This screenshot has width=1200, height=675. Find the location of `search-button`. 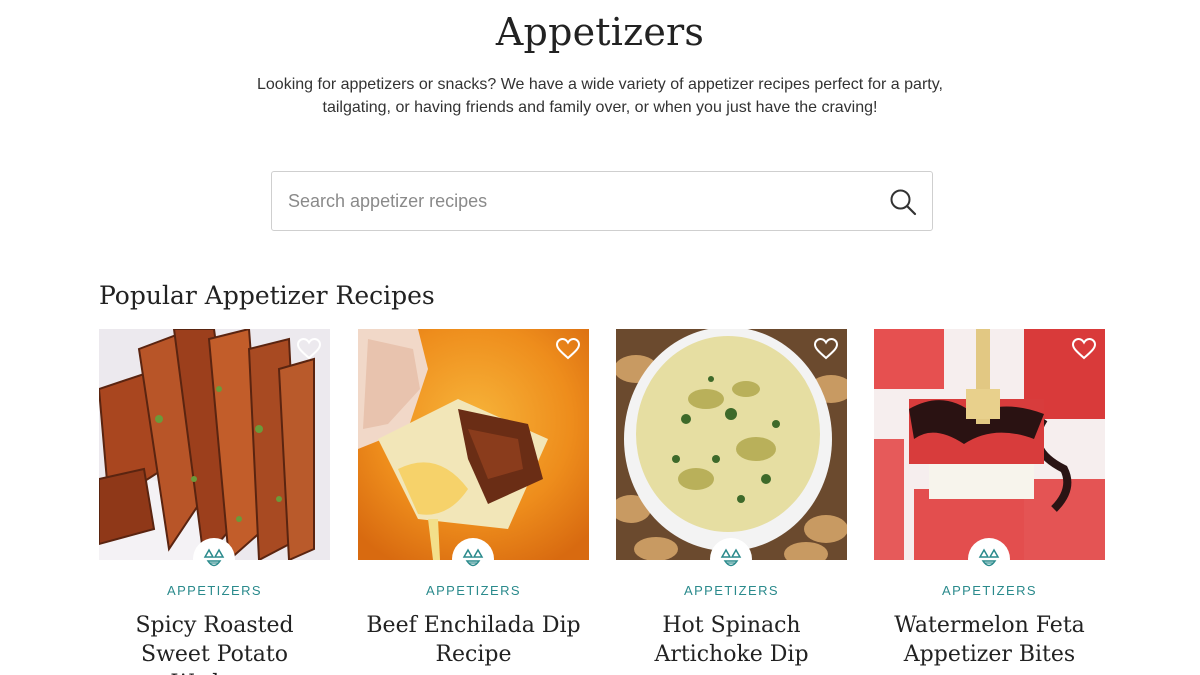

search-button is located at coordinates (903, 202).